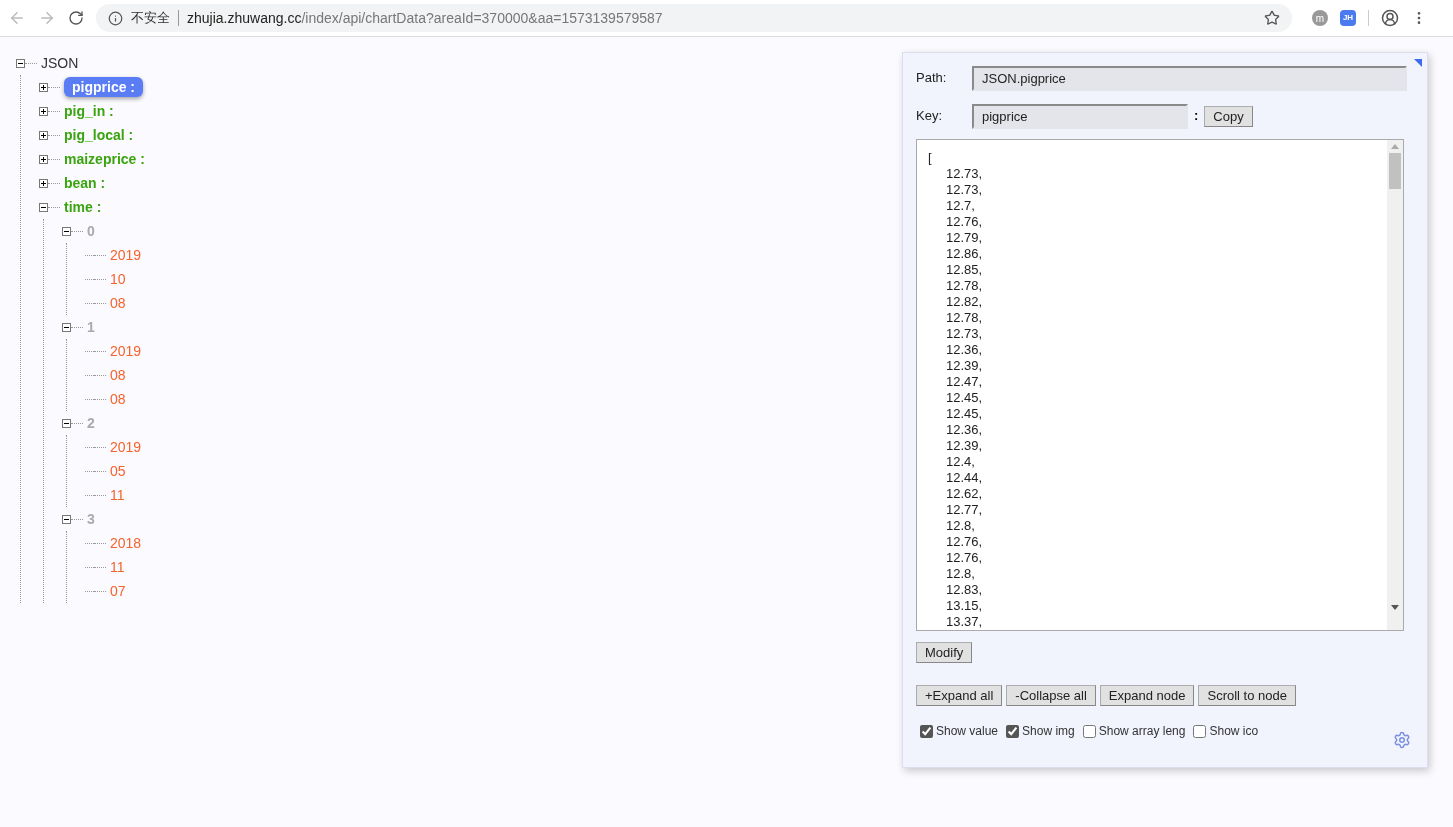 The image size is (1453, 827). What do you see at coordinates (104, 159) in the screenshot?
I see `tree-node-label: maizeprice :` at bounding box center [104, 159].